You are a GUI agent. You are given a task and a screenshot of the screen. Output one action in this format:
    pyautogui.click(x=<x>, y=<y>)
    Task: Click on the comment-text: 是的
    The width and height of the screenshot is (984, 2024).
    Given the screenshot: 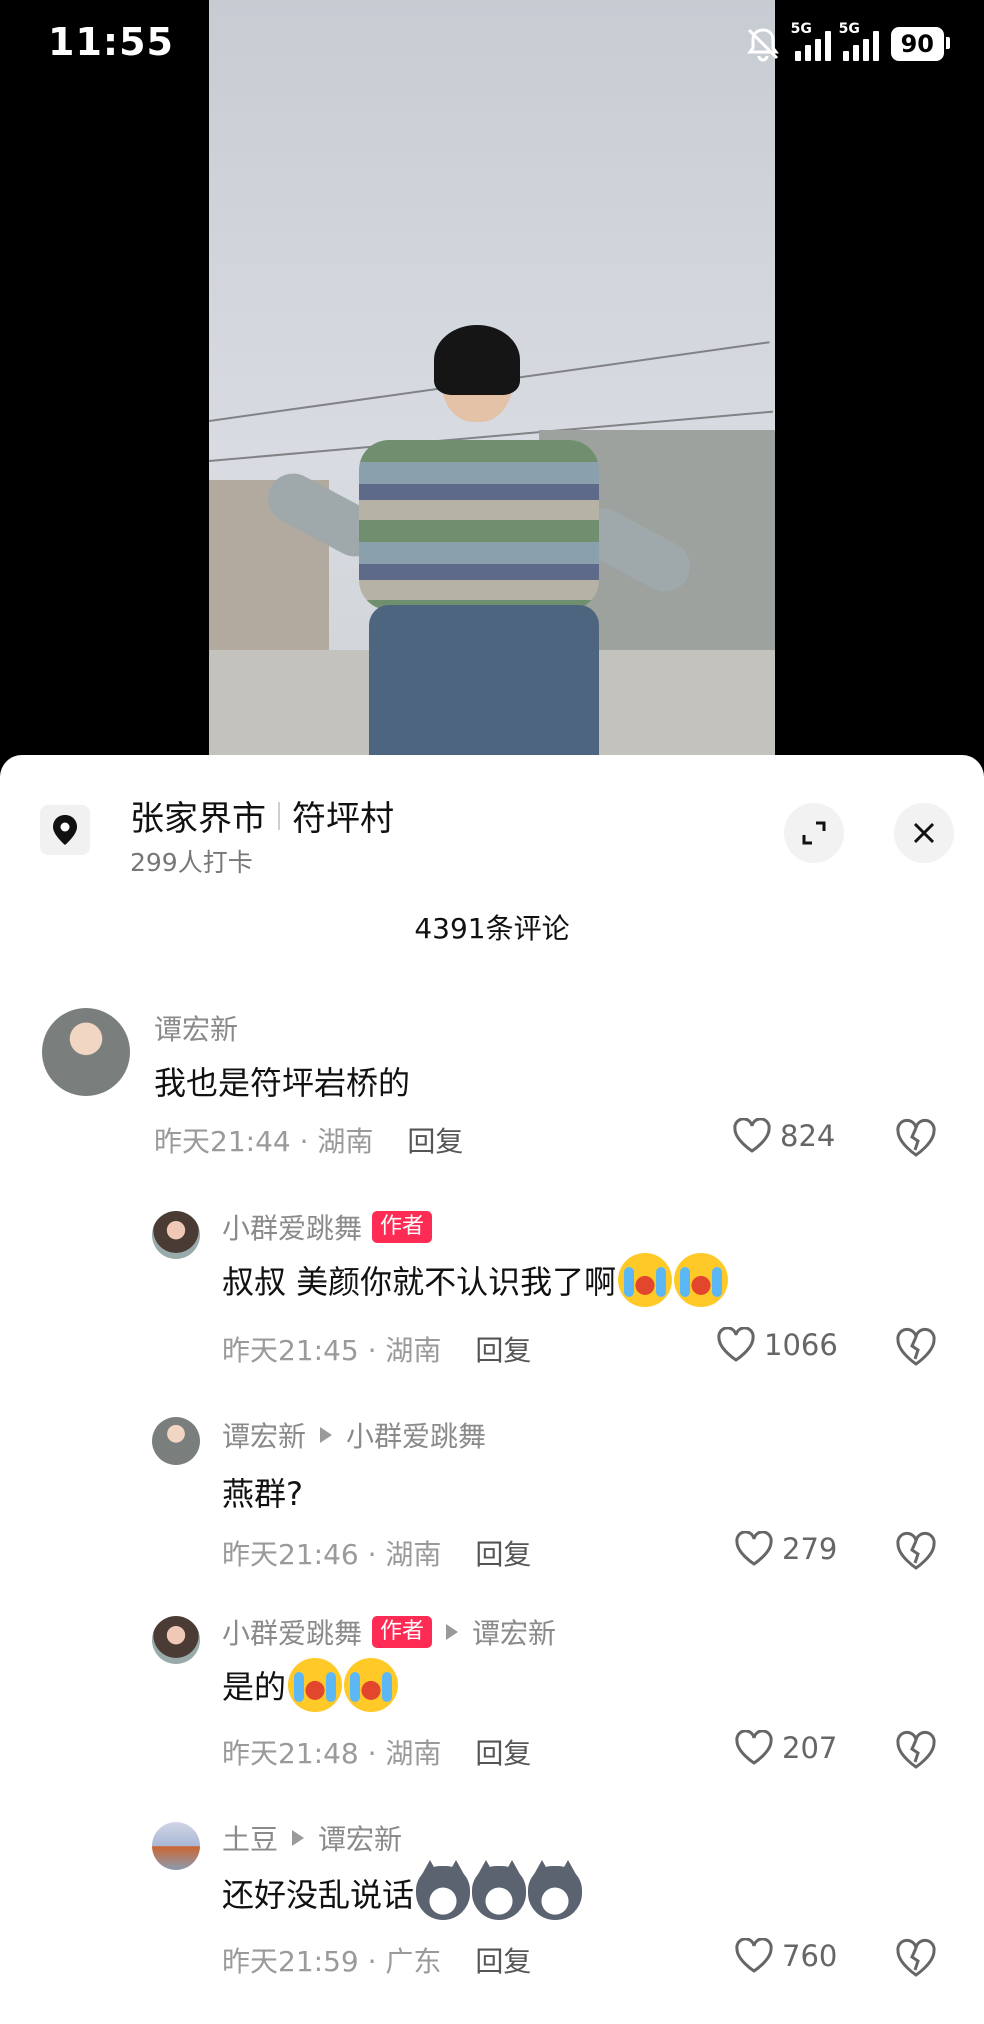 What is the action you would take?
    pyautogui.click(x=310, y=1685)
    